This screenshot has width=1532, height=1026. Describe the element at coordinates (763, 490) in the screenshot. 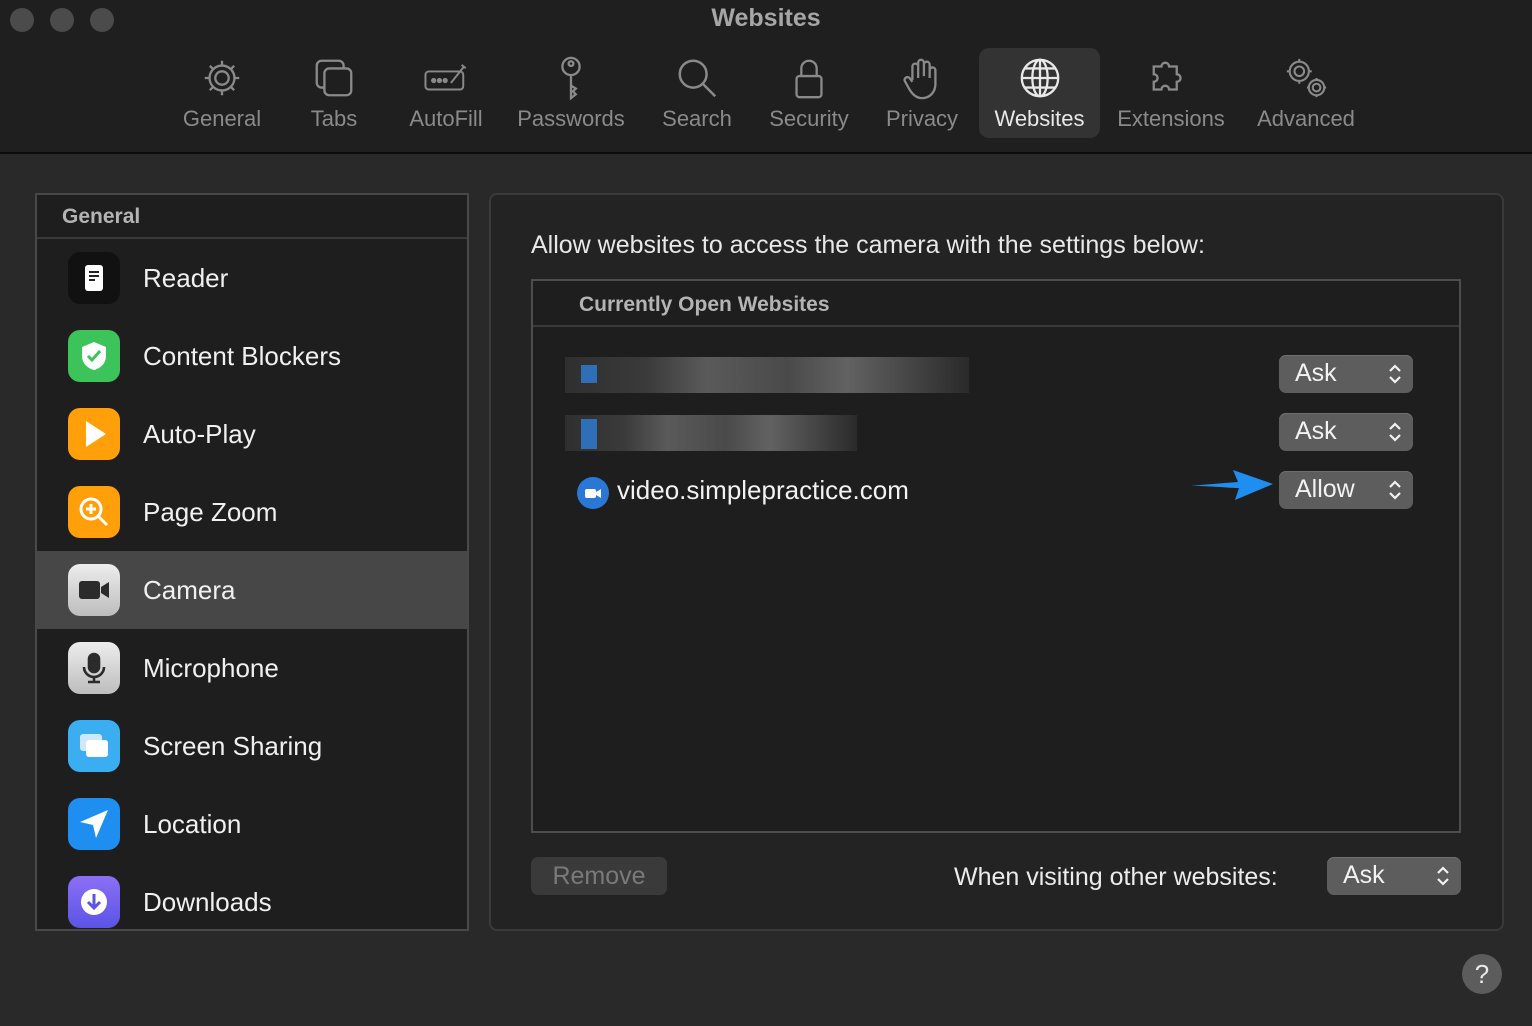

I see `site-name: video.simplepractice.com` at that location.